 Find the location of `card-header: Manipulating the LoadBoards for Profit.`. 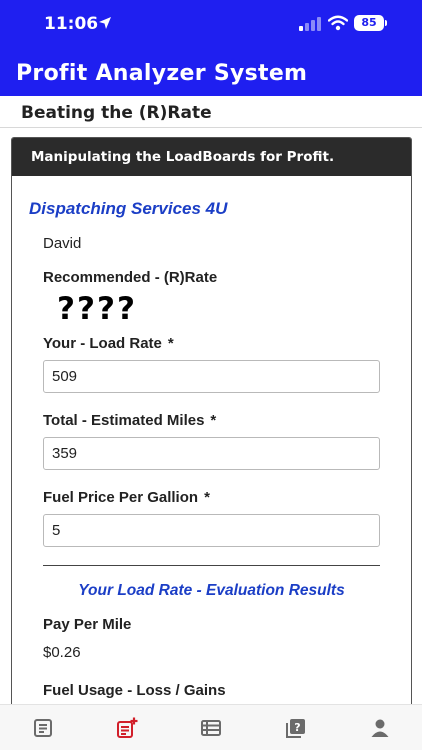

card-header: Manipulating the LoadBoards for Profit. is located at coordinates (211, 157).